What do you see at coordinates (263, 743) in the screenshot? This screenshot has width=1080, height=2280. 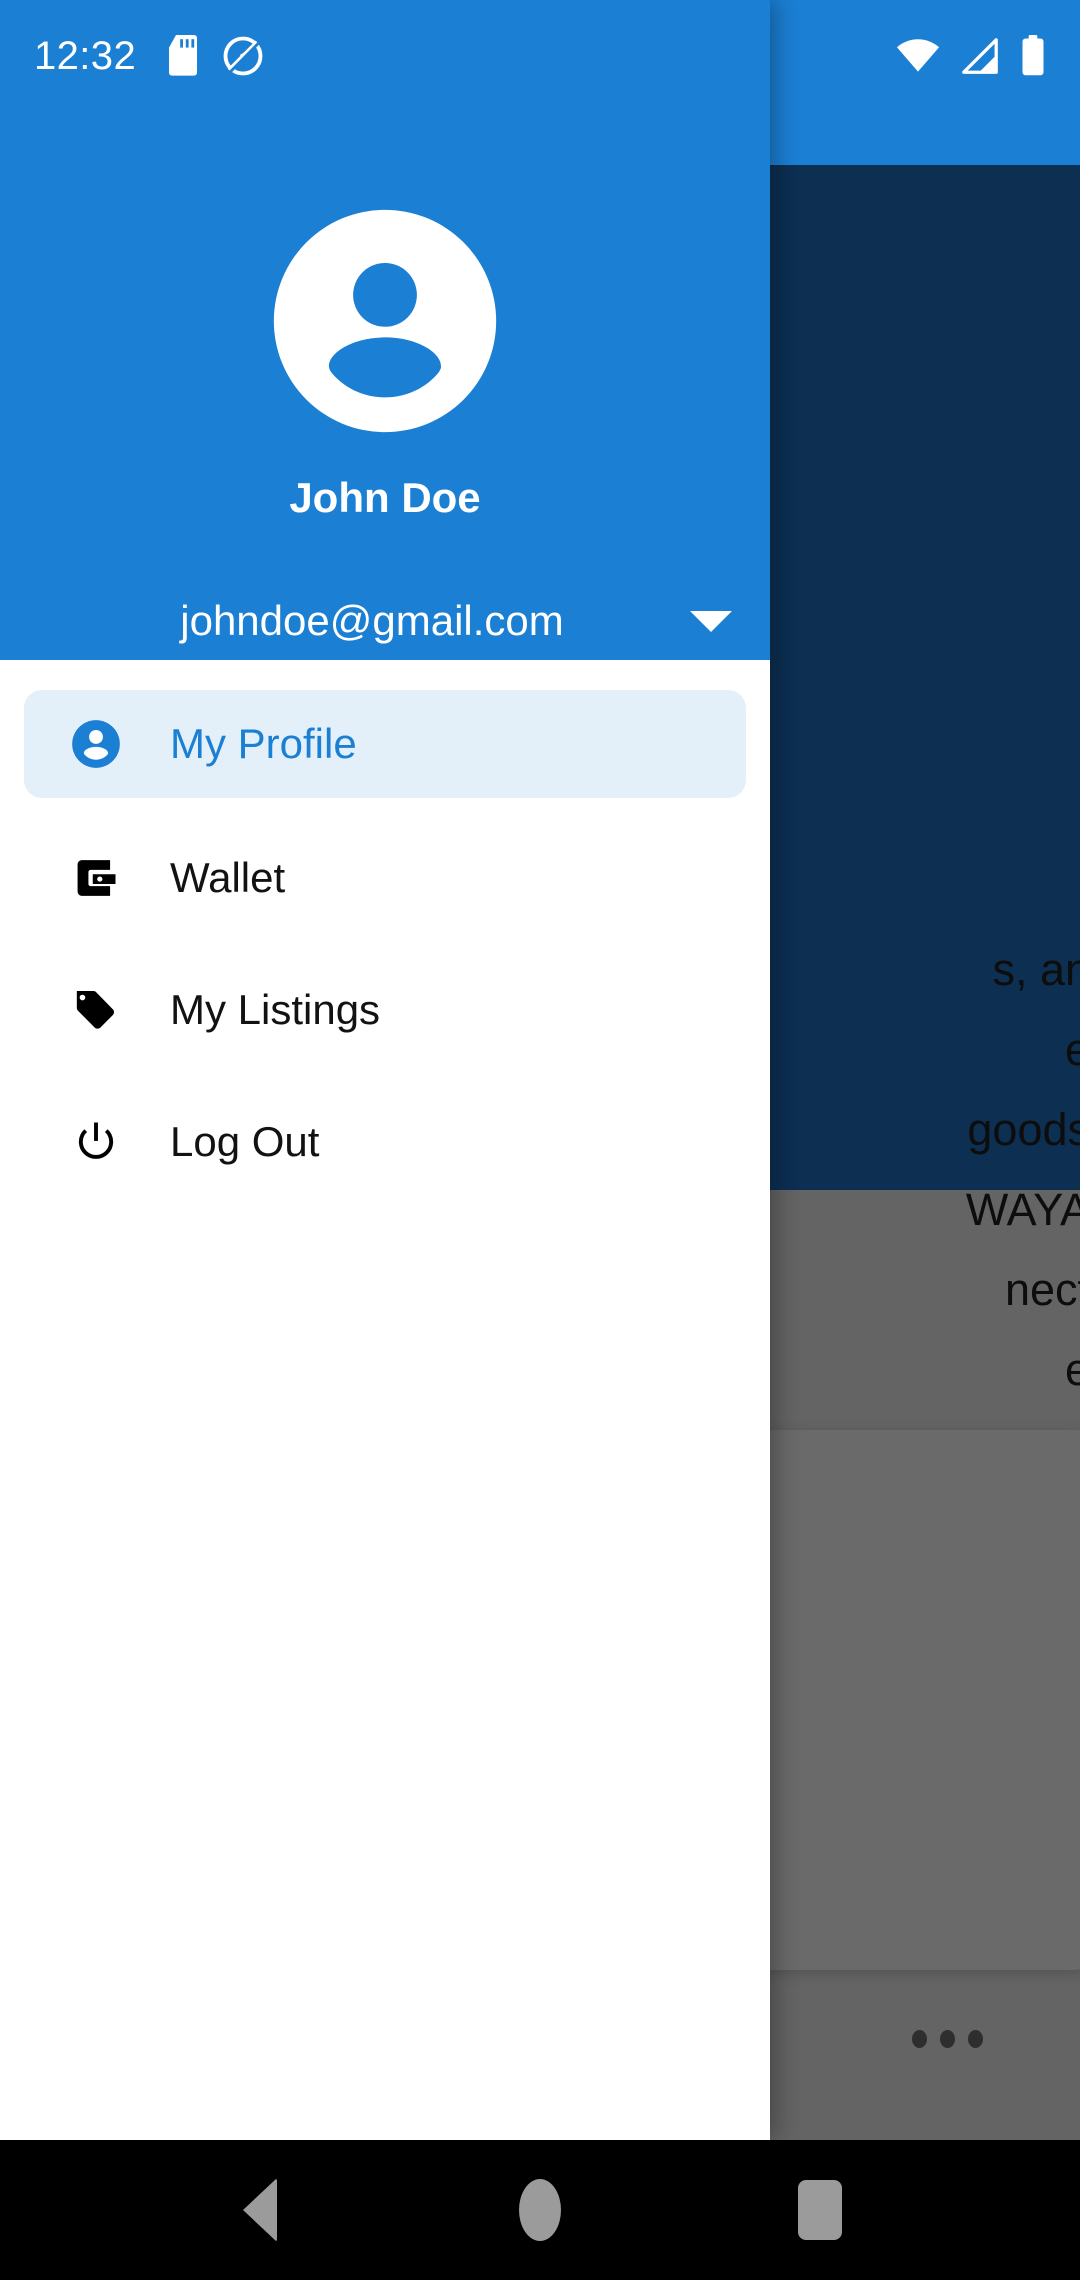 I see `sidebar-item-label: My Profile` at bounding box center [263, 743].